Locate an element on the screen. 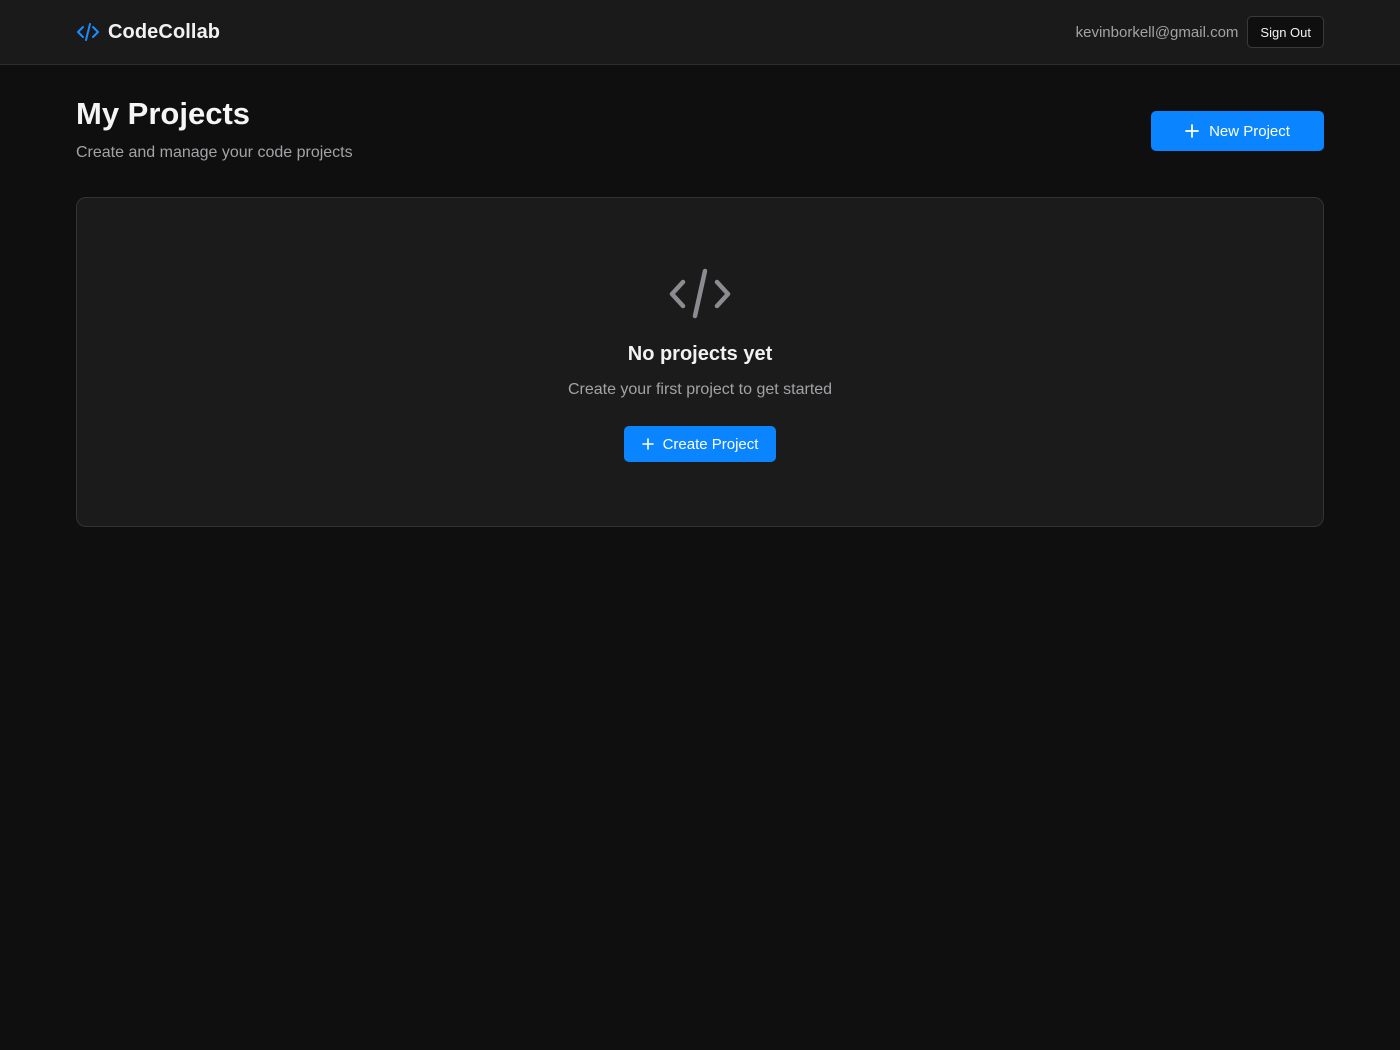 The height and width of the screenshot is (1050, 1400). new-project-button: New Project is located at coordinates (1237, 131).